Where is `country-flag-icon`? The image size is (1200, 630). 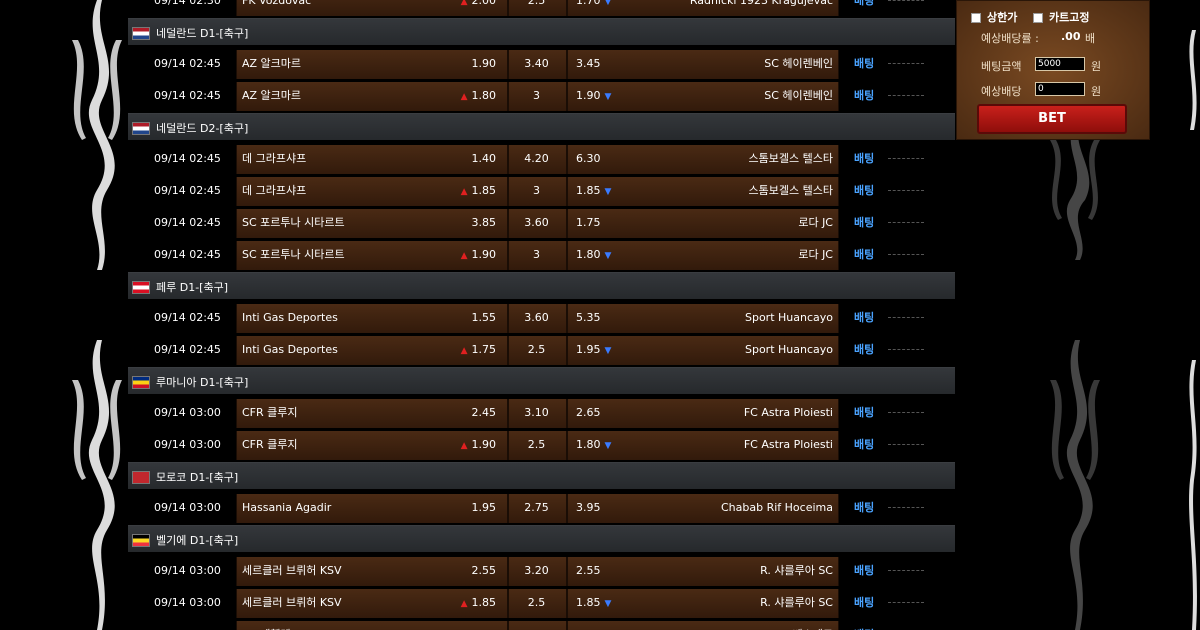
country-flag-icon is located at coordinates (141, 128).